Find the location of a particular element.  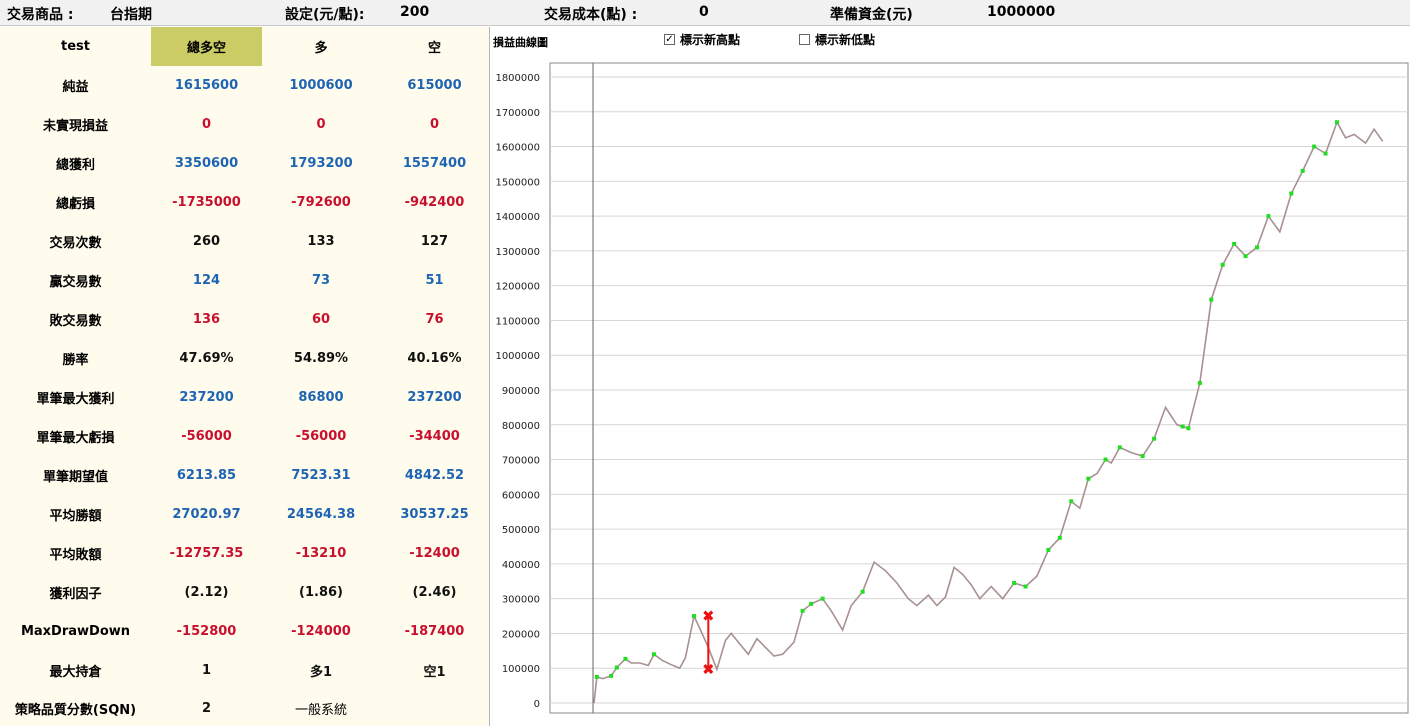

stats-row-label: 平均敗額 is located at coordinates (75, 555).